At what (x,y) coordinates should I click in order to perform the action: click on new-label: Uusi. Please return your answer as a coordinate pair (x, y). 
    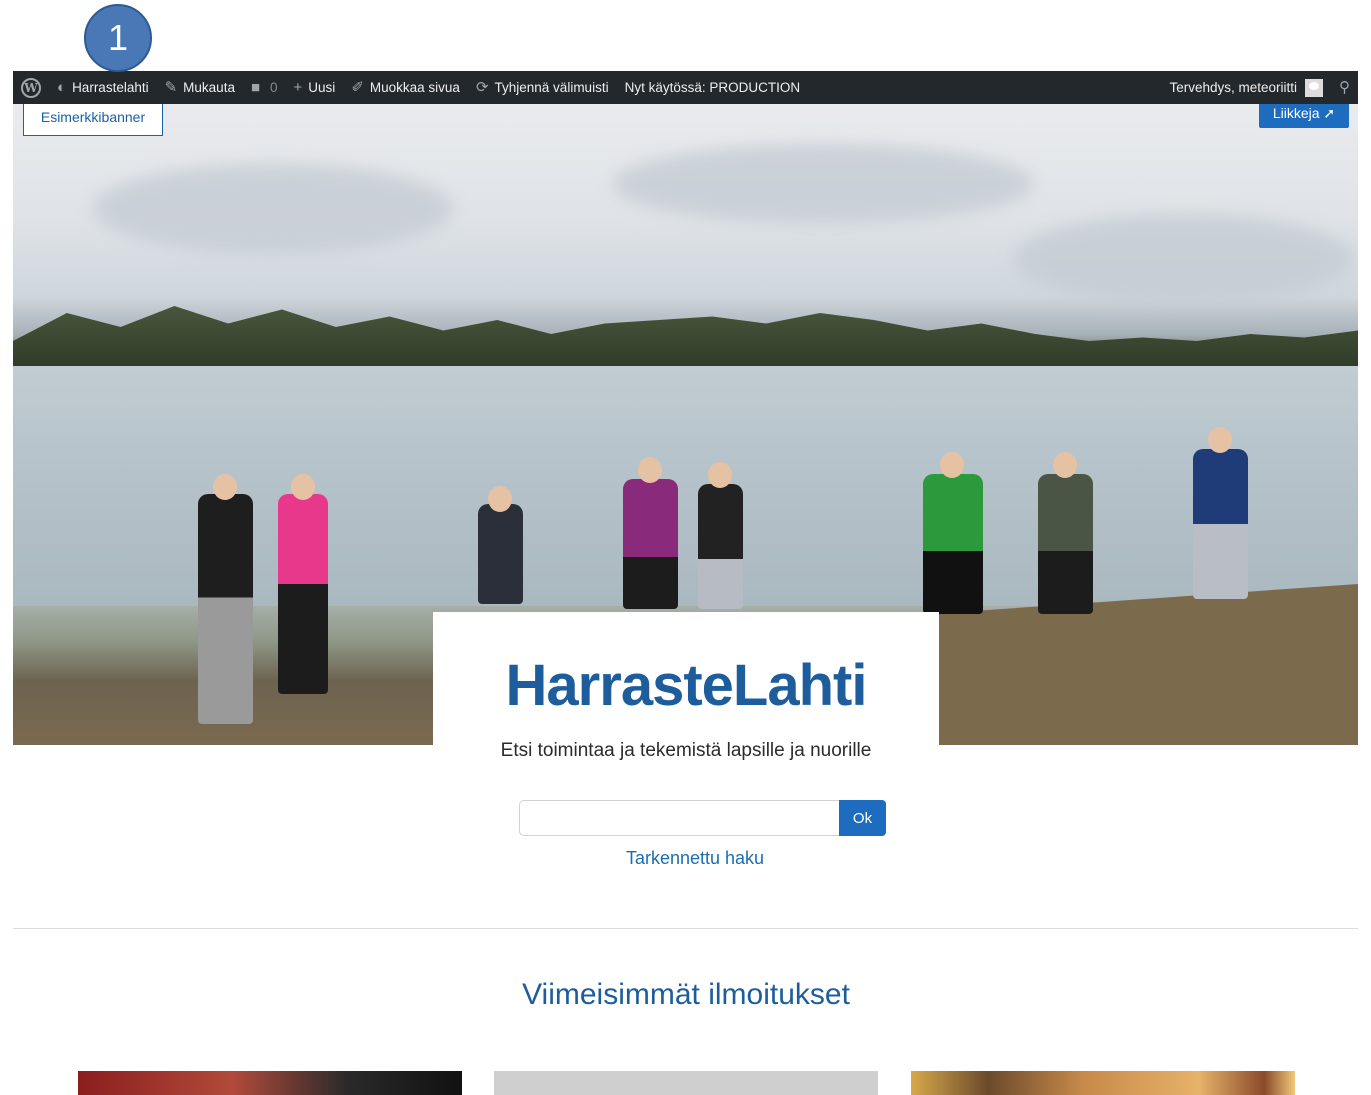
    Looking at the image, I should click on (322, 87).